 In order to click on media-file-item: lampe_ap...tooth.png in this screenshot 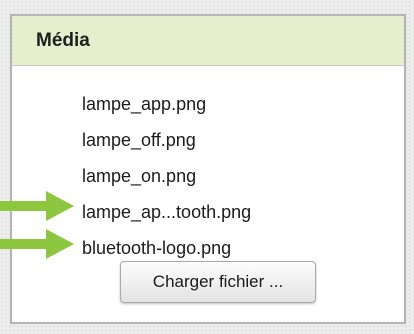, I will do `click(166, 212)`.